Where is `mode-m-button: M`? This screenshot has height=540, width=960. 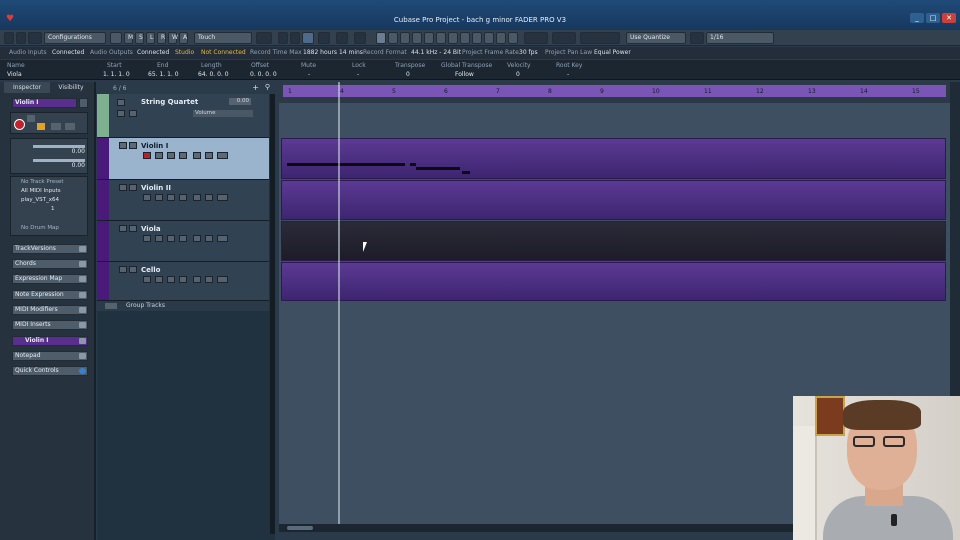 mode-m-button: M is located at coordinates (128, 38).